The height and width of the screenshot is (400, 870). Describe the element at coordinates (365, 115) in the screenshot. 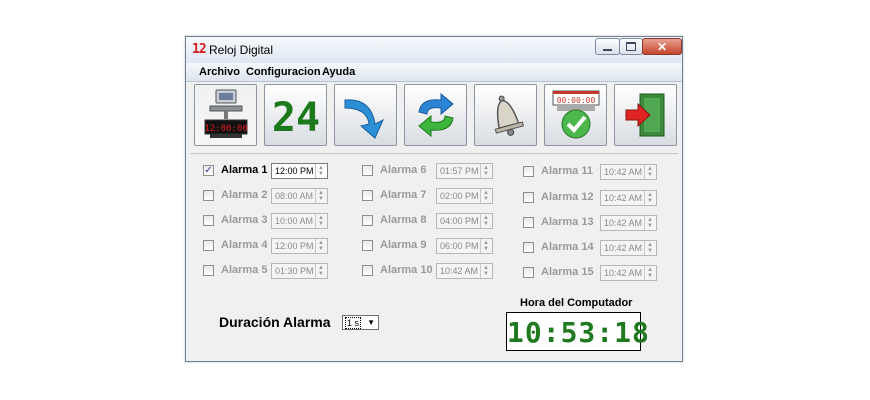

I see `arrow-button` at that location.